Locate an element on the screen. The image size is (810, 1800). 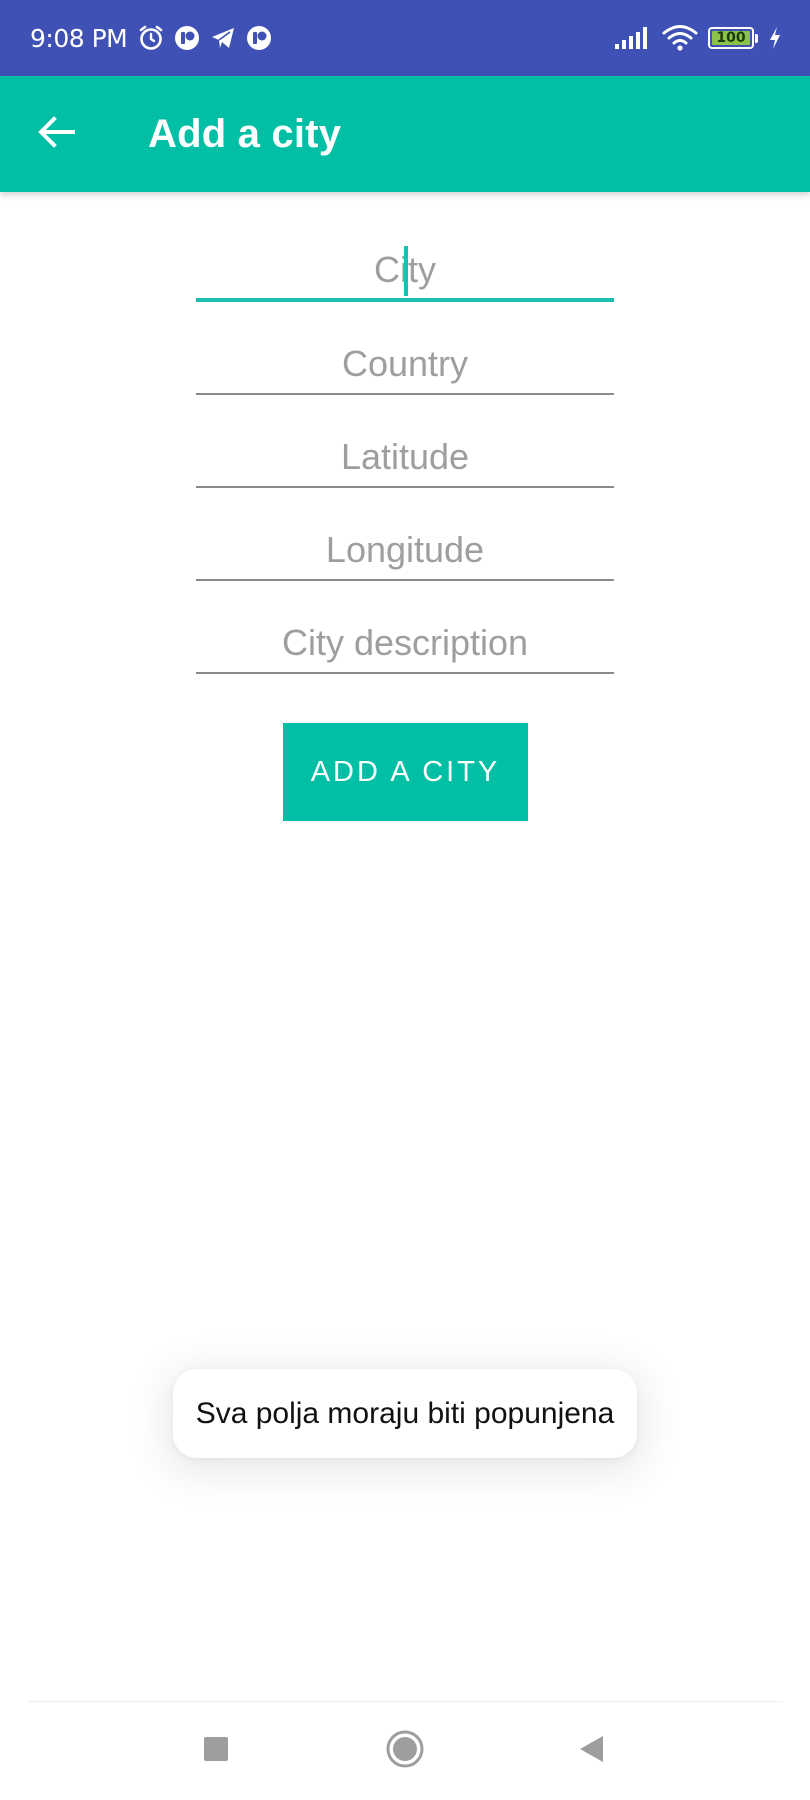
longitude-input is located at coordinates (405, 549).